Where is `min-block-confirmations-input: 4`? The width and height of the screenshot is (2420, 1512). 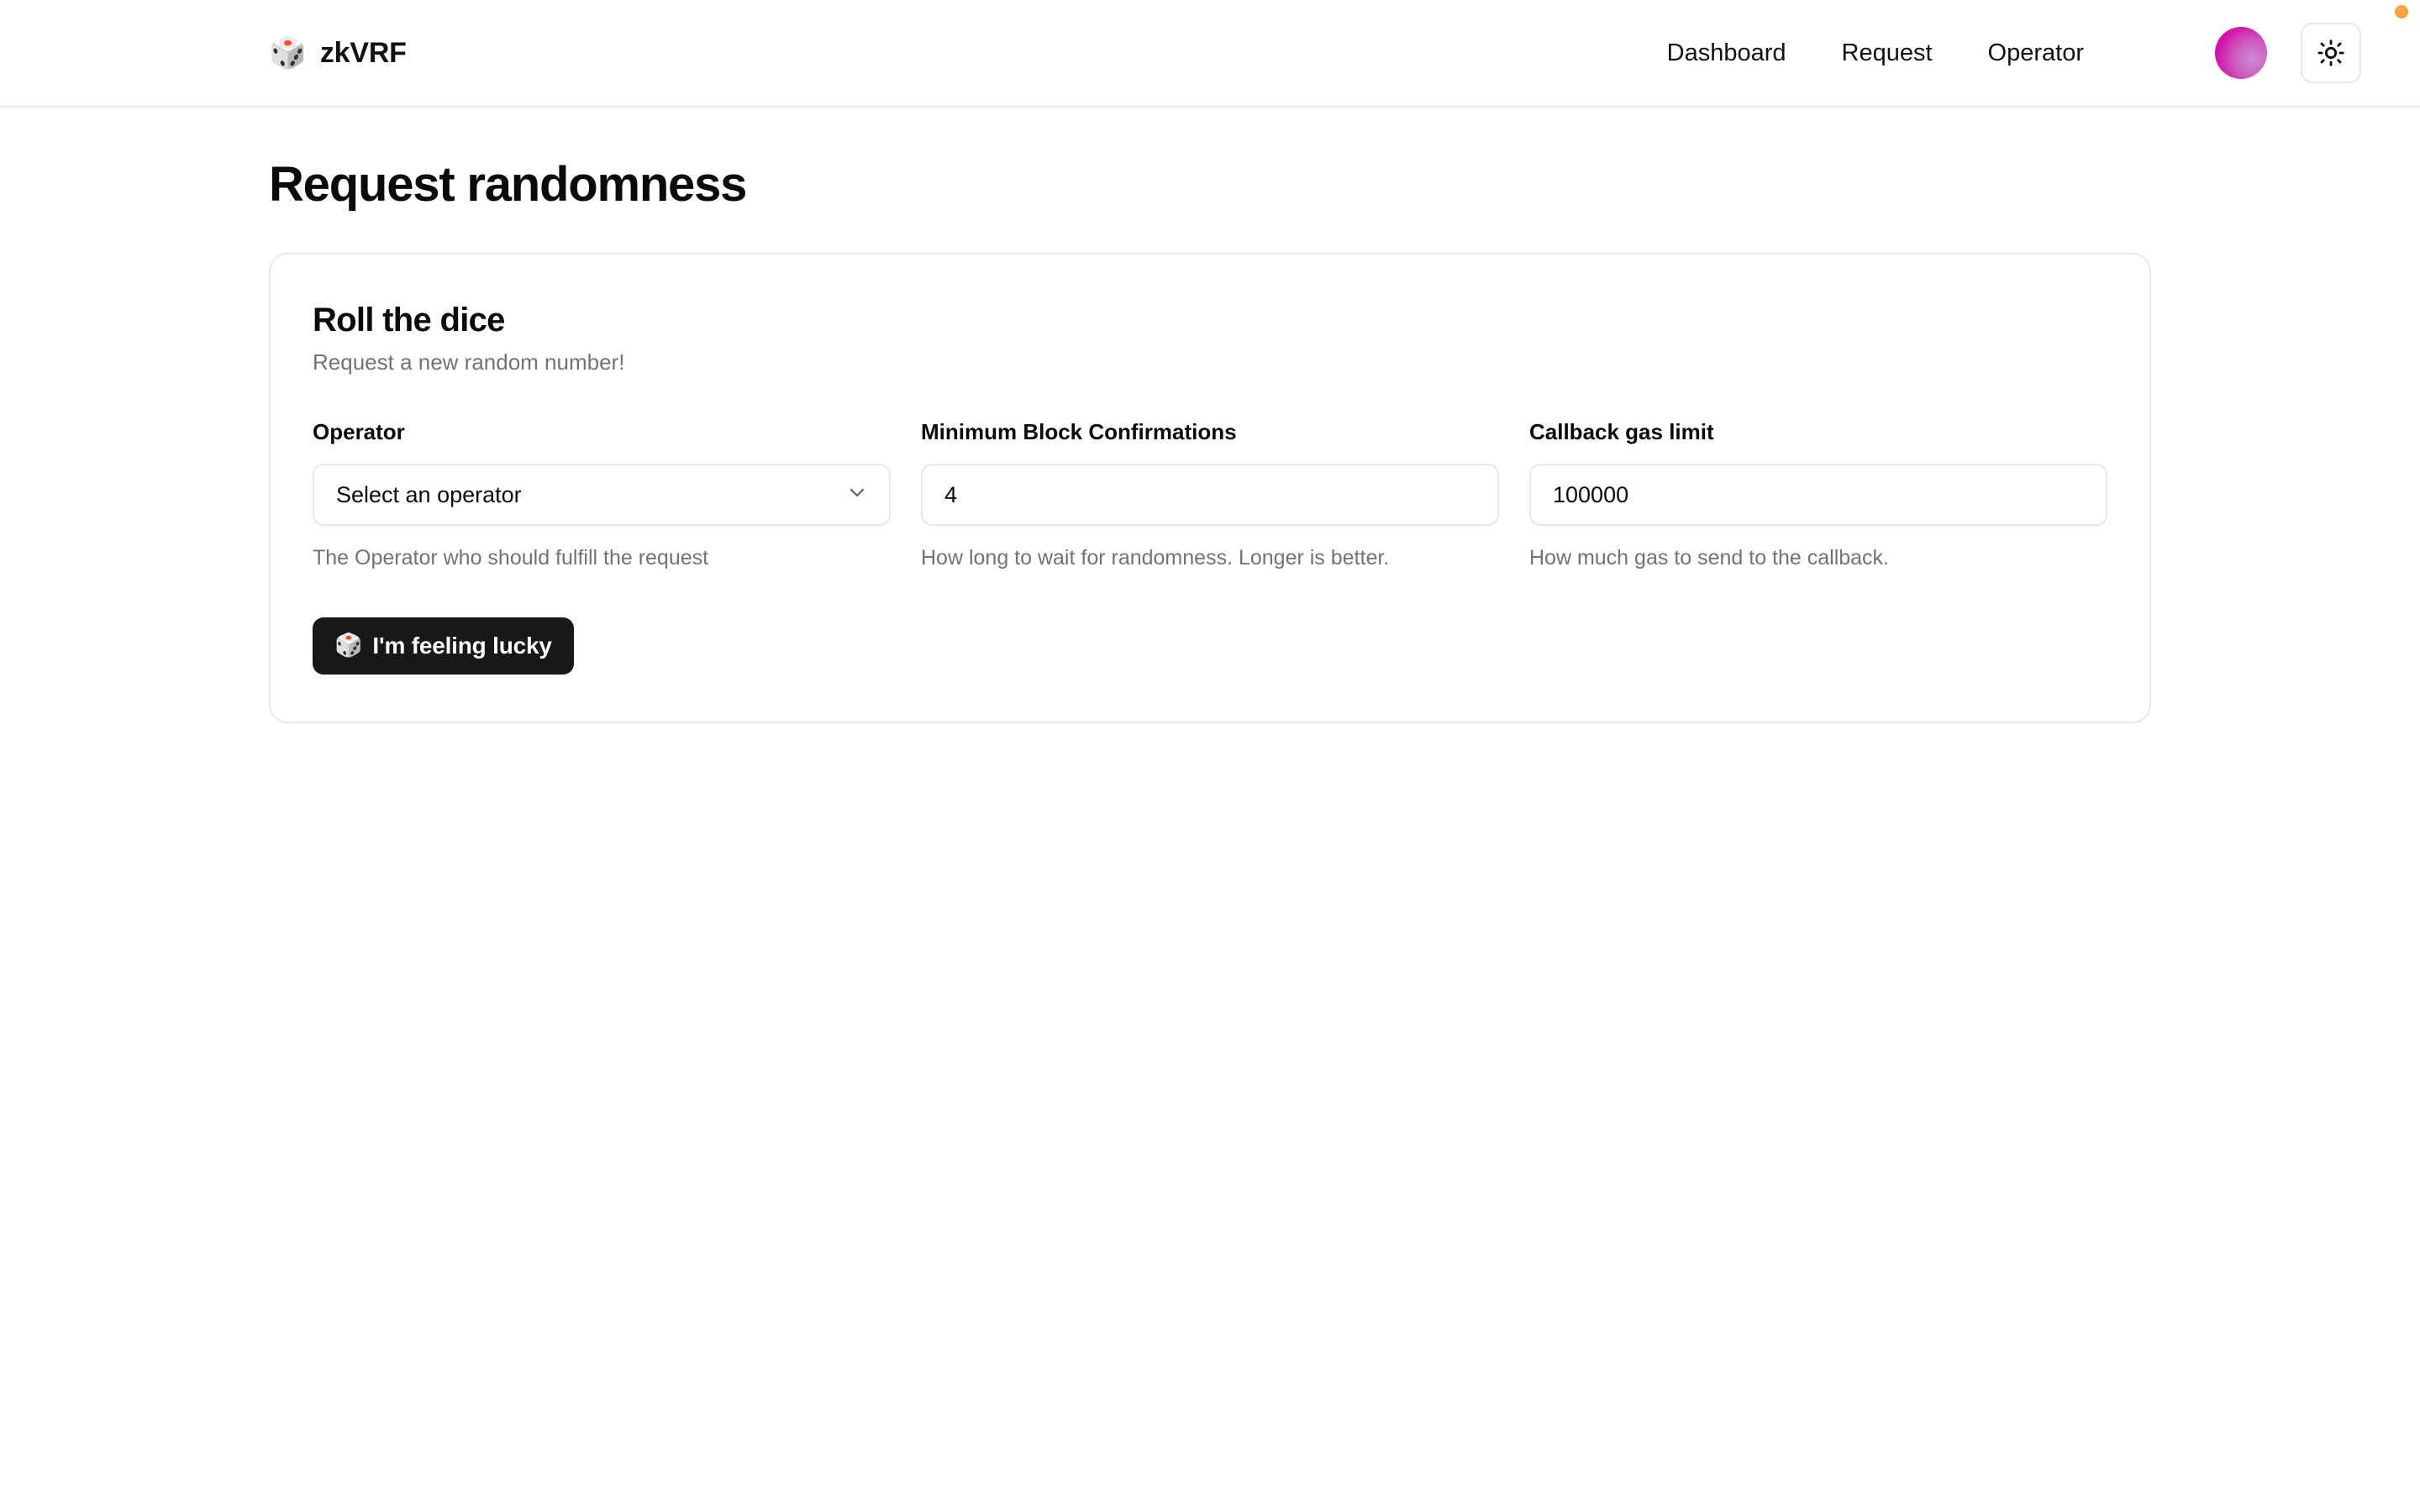
min-block-confirmations-input: 4 is located at coordinates (1210, 495).